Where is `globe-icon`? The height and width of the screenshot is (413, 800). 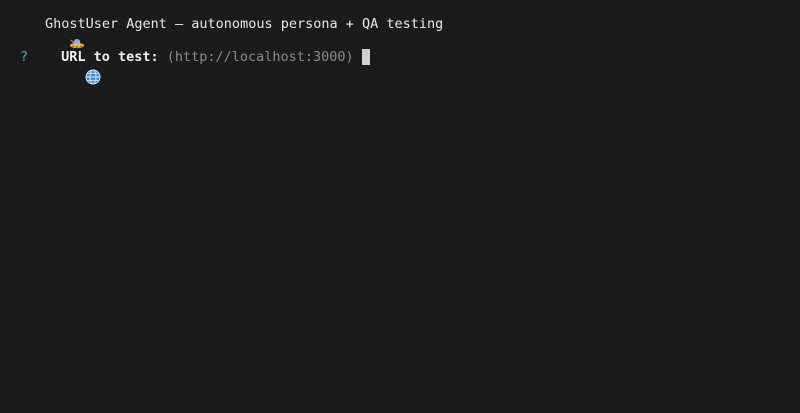 globe-icon is located at coordinates (68, 67).